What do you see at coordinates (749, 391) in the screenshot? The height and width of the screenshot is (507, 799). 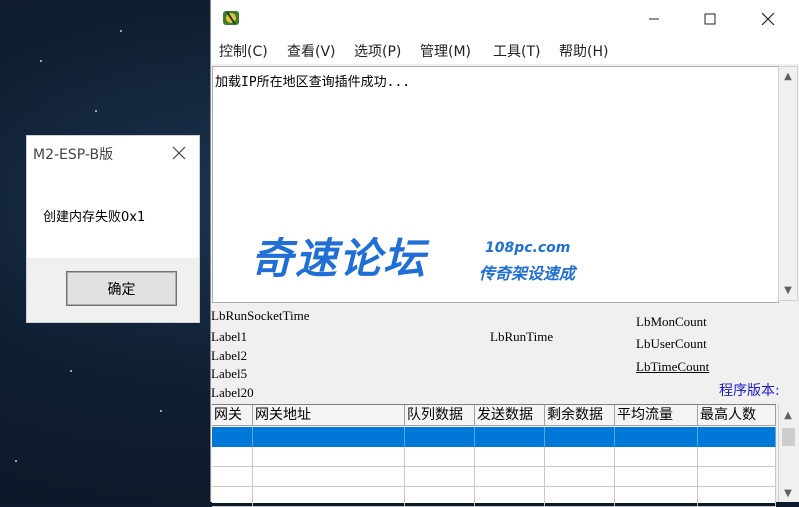 I see `program-version-label: 程序版本:` at bounding box center [749, 391].